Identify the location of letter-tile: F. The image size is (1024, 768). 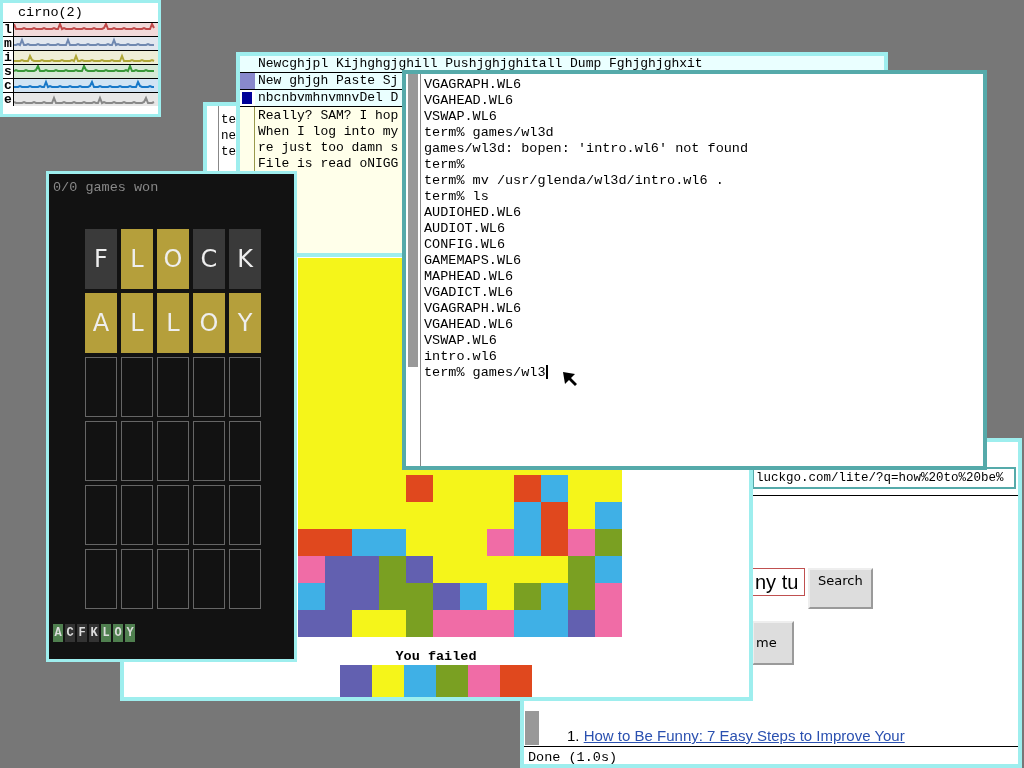
(101, 259).